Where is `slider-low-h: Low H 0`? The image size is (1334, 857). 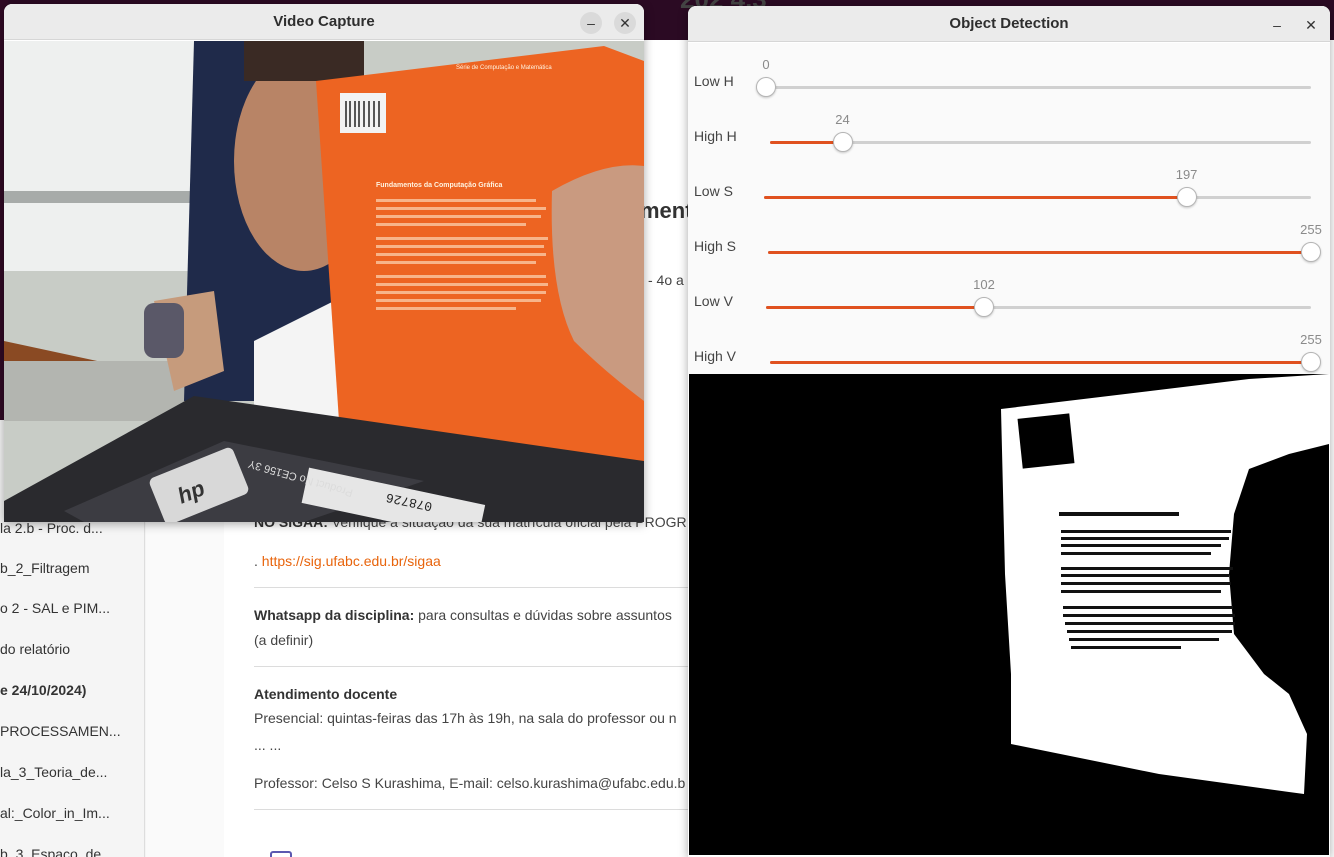
slider-low-h: Low H 0 is located at coordinates (1009, 78).